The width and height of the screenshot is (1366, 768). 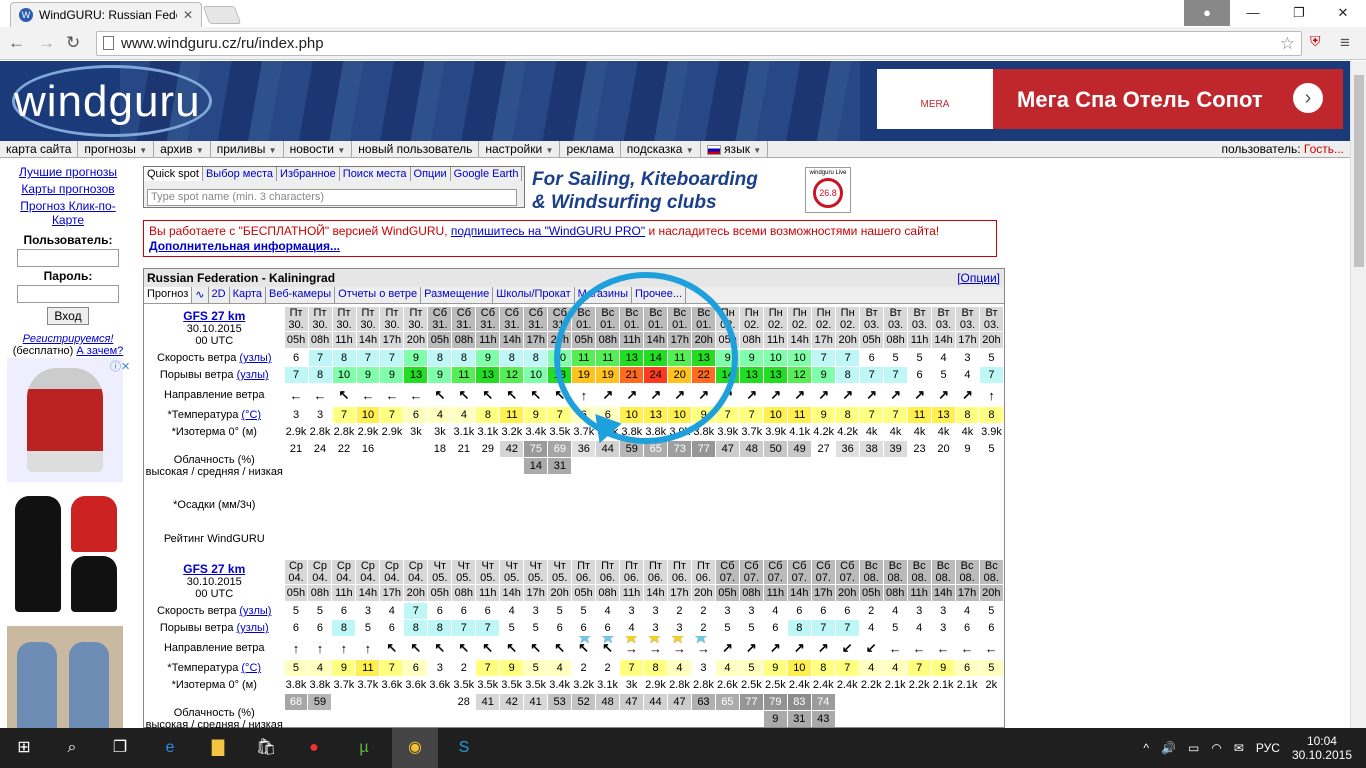 I want to click on input-language: РУС, so click(x=1268, y=748).